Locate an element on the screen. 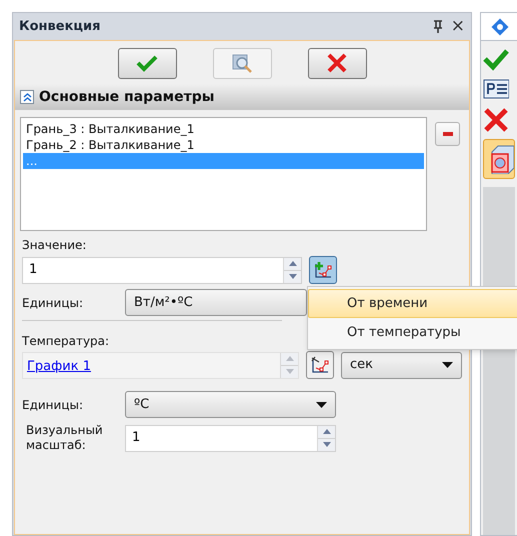  edit-graph-button is located at coordinates (320, 365).